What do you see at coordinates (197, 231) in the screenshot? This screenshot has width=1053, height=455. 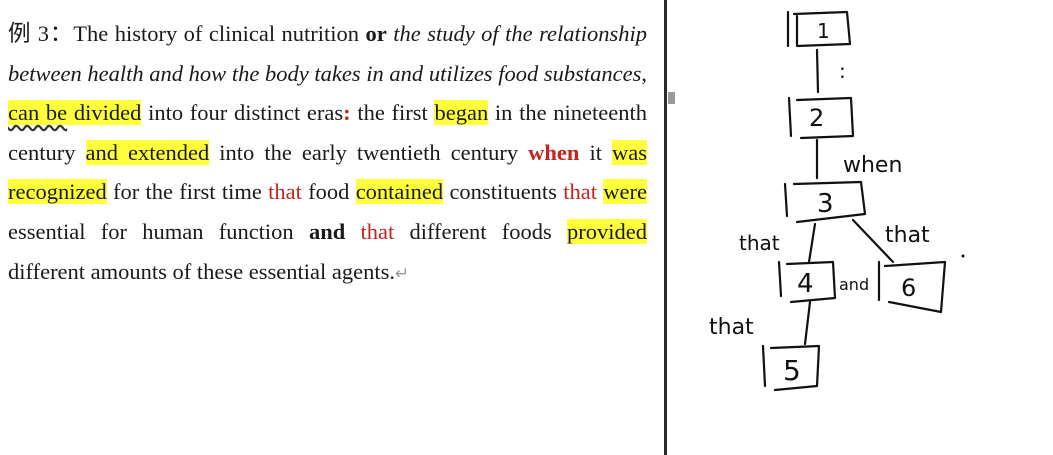 I see `text-segment: for human function` at bounding box center [197, 231].